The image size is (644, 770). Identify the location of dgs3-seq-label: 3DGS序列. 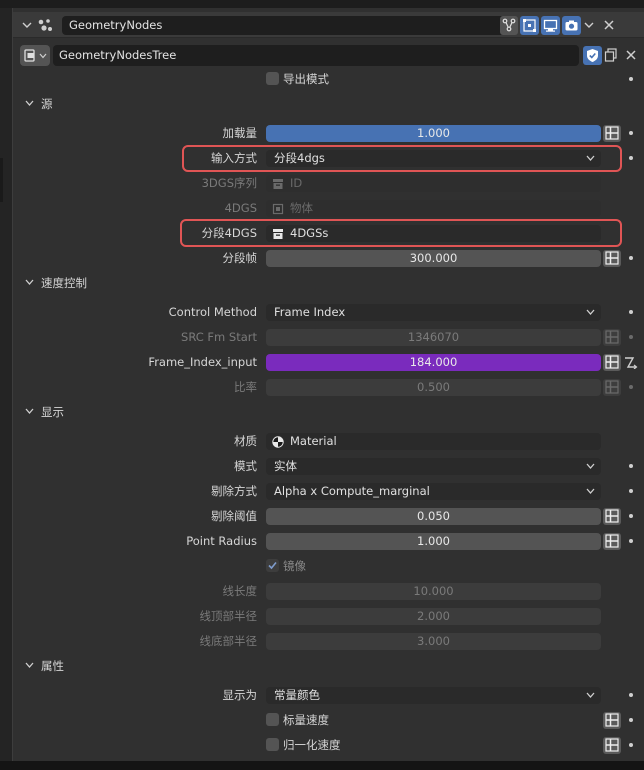
(229, 183).